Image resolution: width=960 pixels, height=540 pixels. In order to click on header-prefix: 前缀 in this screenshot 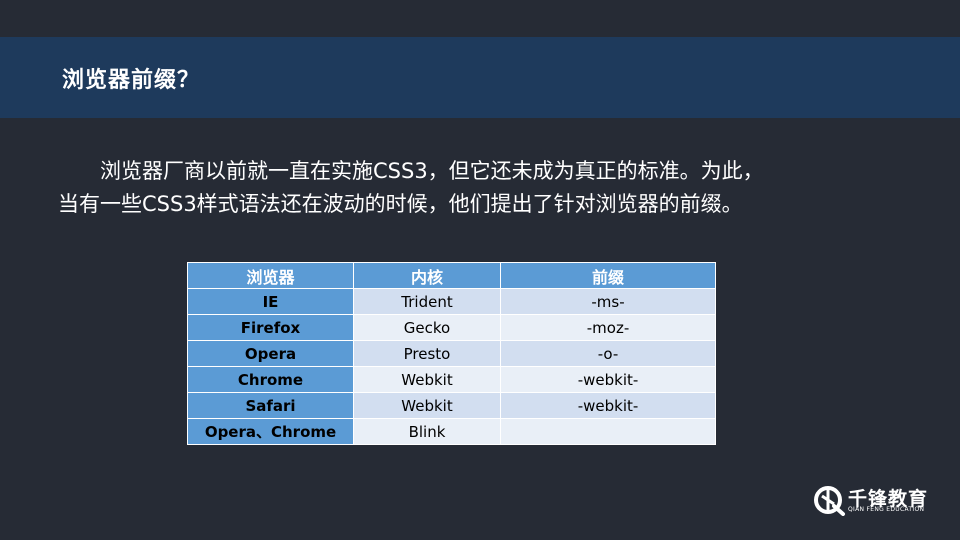, I will do `click(608, 275)`.